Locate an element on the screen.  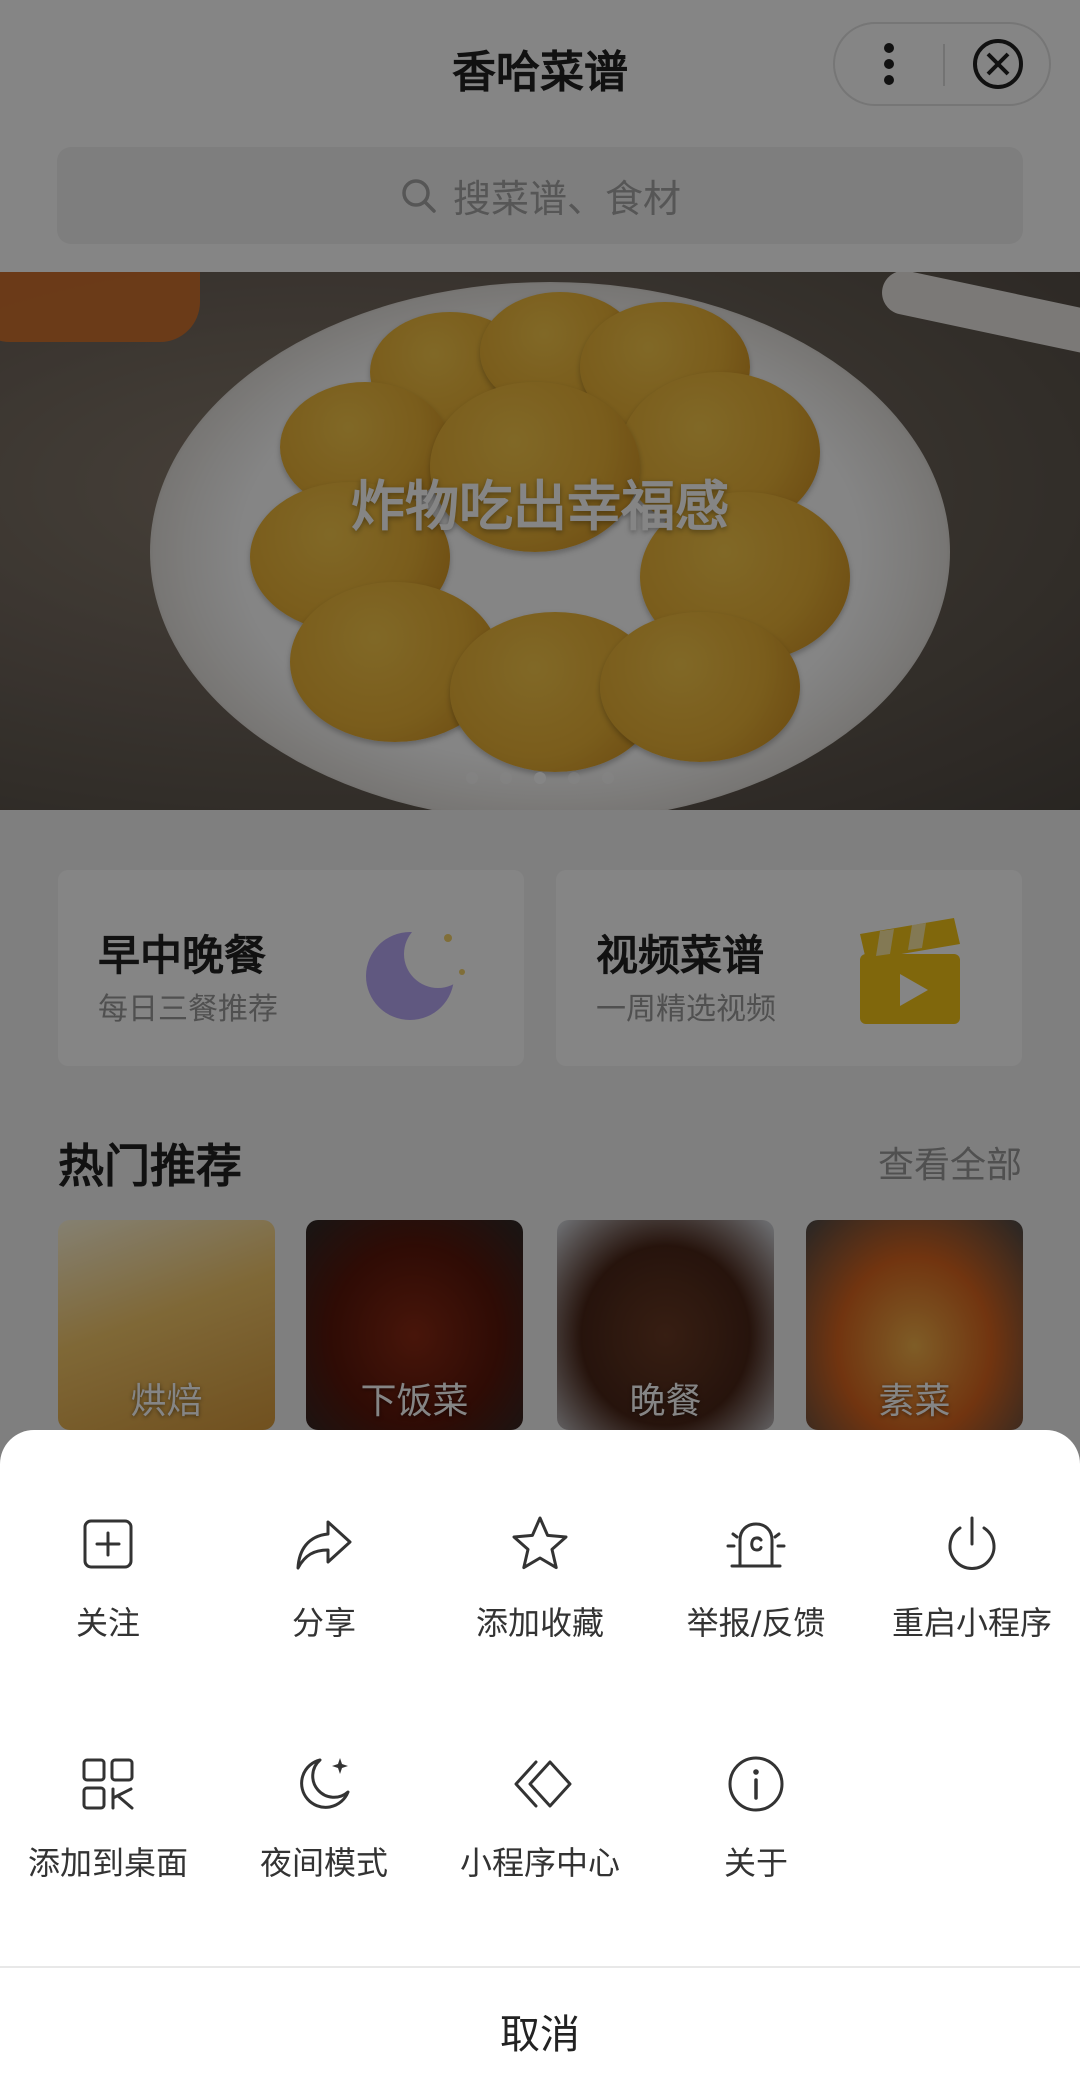
action-label: 关于 is located at coordinates (755, 1863).